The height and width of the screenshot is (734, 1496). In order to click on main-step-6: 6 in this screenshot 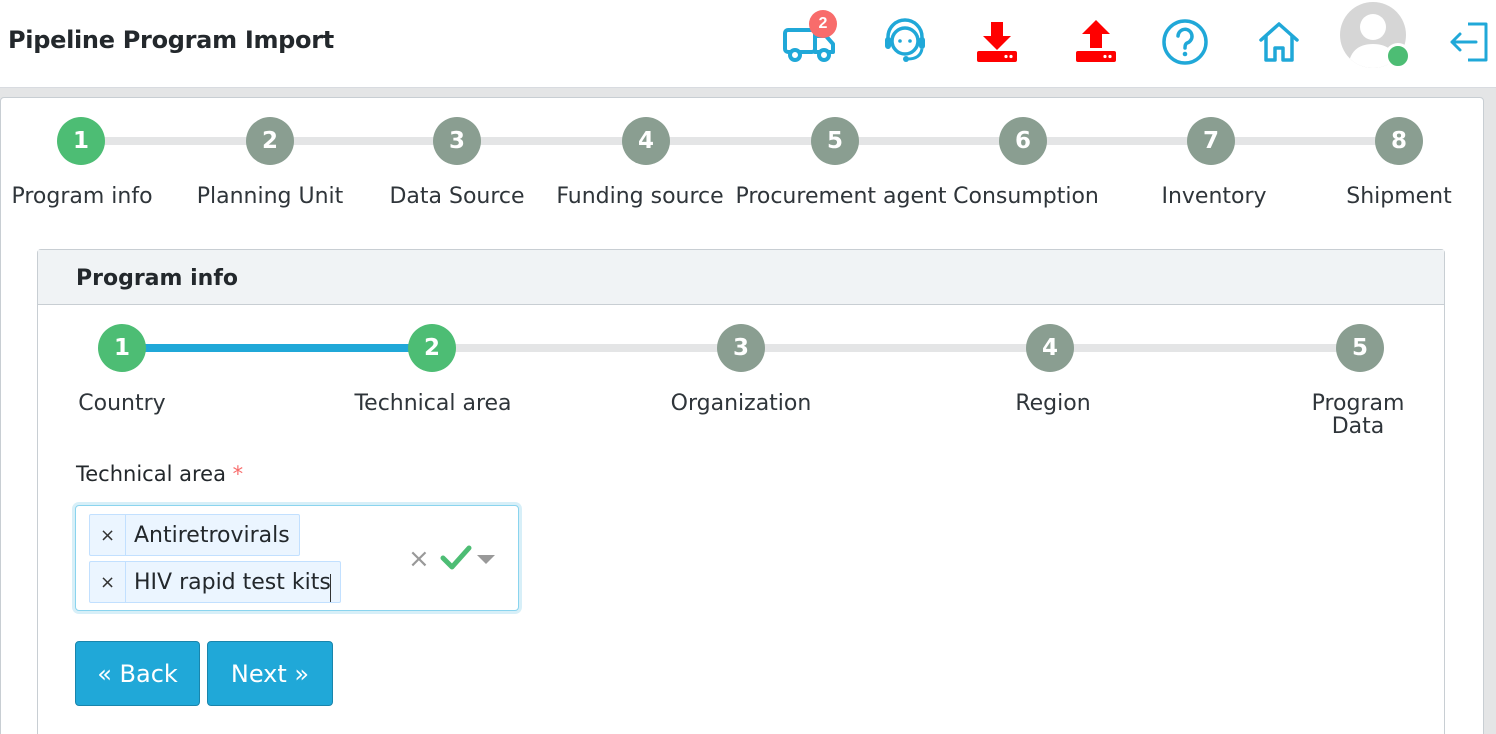, I will do `click(1023, 141)`.